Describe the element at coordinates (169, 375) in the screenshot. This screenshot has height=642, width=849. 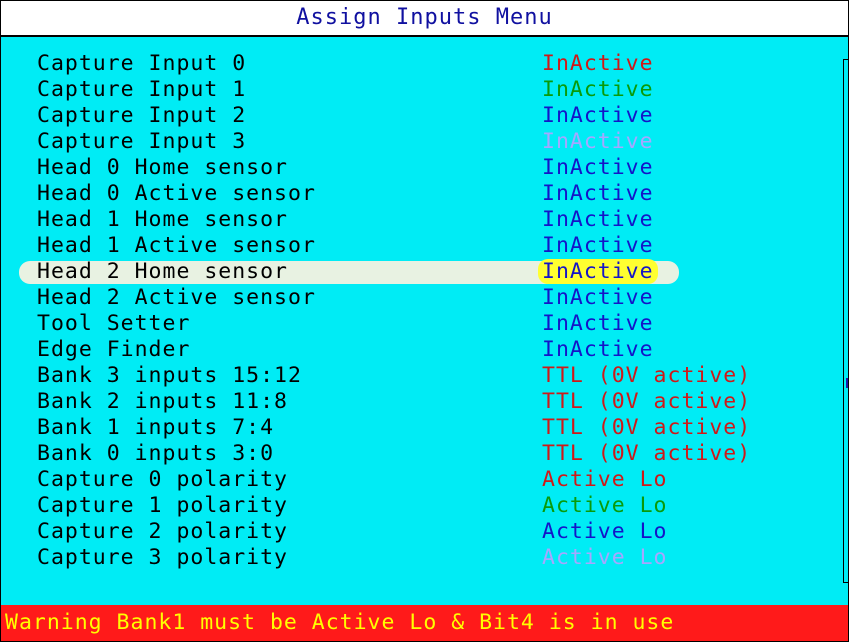
I see `row-label: Bank 3 inputs 15:12` at that location.